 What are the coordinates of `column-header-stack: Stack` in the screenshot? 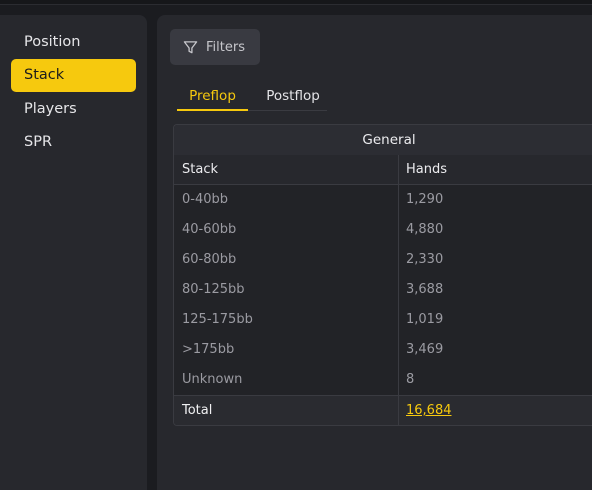 It's located at (286, 170).